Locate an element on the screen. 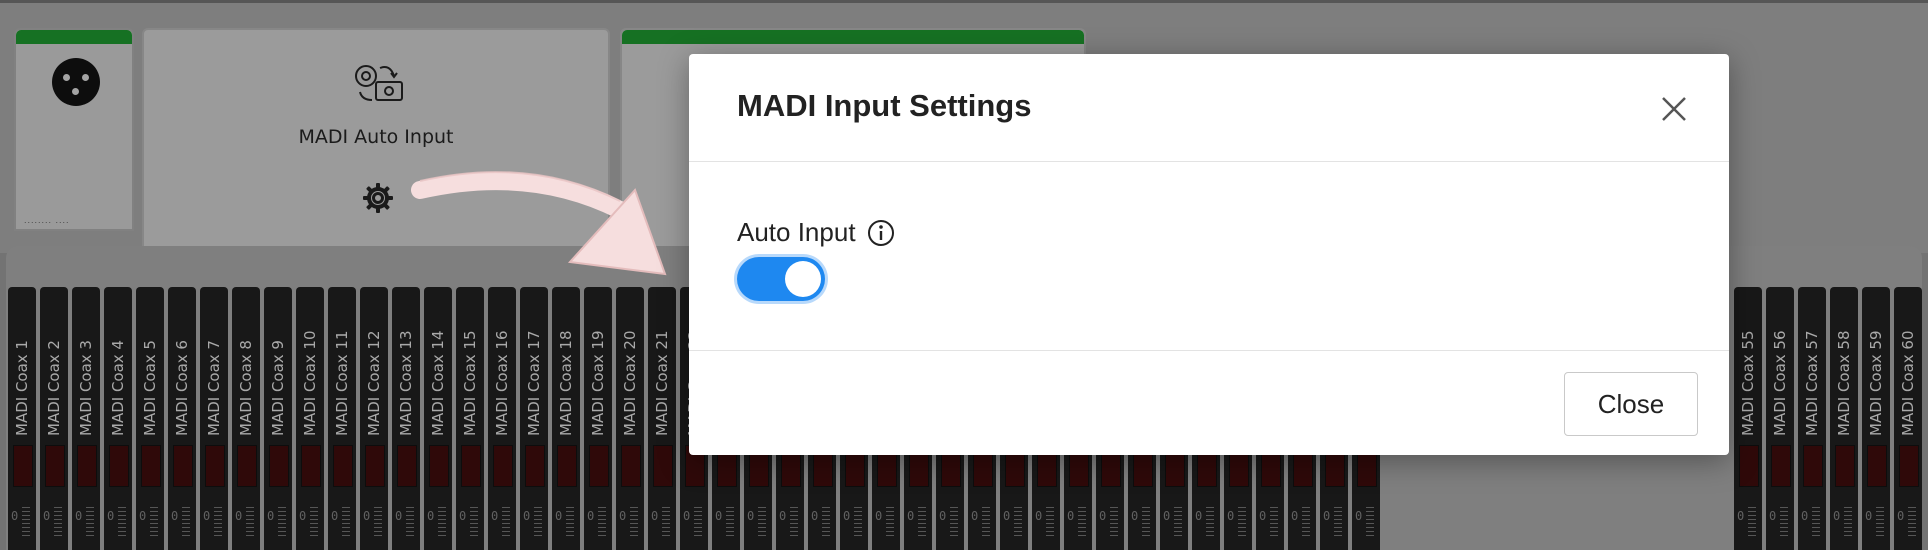  close-icon is located at coordinates (1674, 109).